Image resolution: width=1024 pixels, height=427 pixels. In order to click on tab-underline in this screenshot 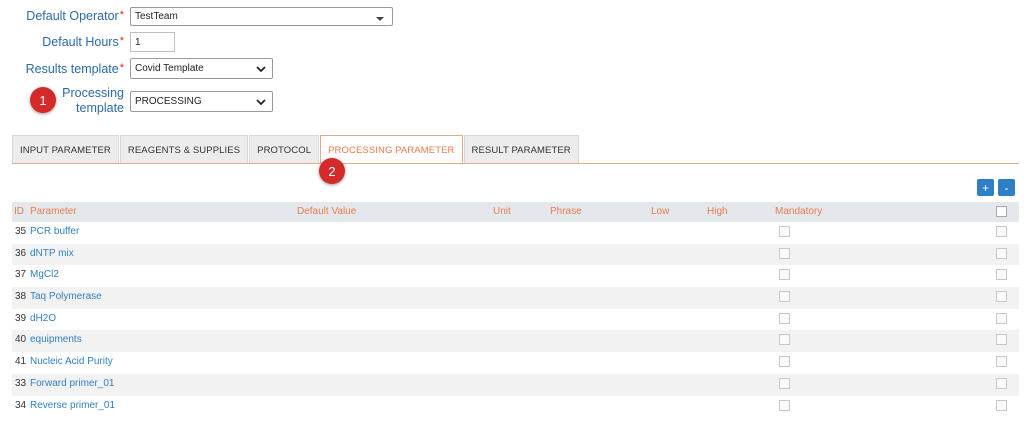, I will do `click(515, 163)`.